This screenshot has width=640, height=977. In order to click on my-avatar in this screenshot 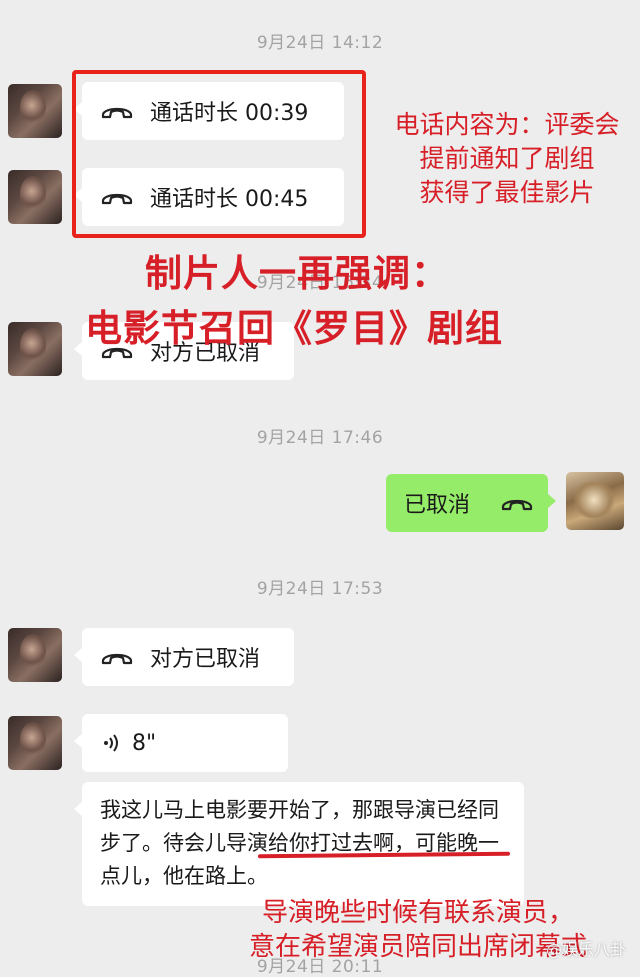, I will do `click(595, 501)`.